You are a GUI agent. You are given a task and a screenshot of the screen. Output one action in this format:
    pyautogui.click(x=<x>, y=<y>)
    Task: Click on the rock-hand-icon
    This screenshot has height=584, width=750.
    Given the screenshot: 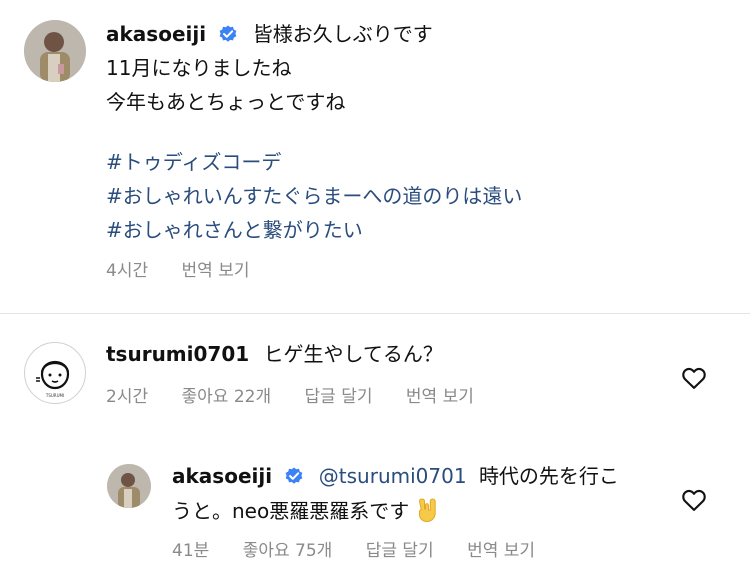 What is the action you would take?
    pyautogui.click(x=427, y=512)
    